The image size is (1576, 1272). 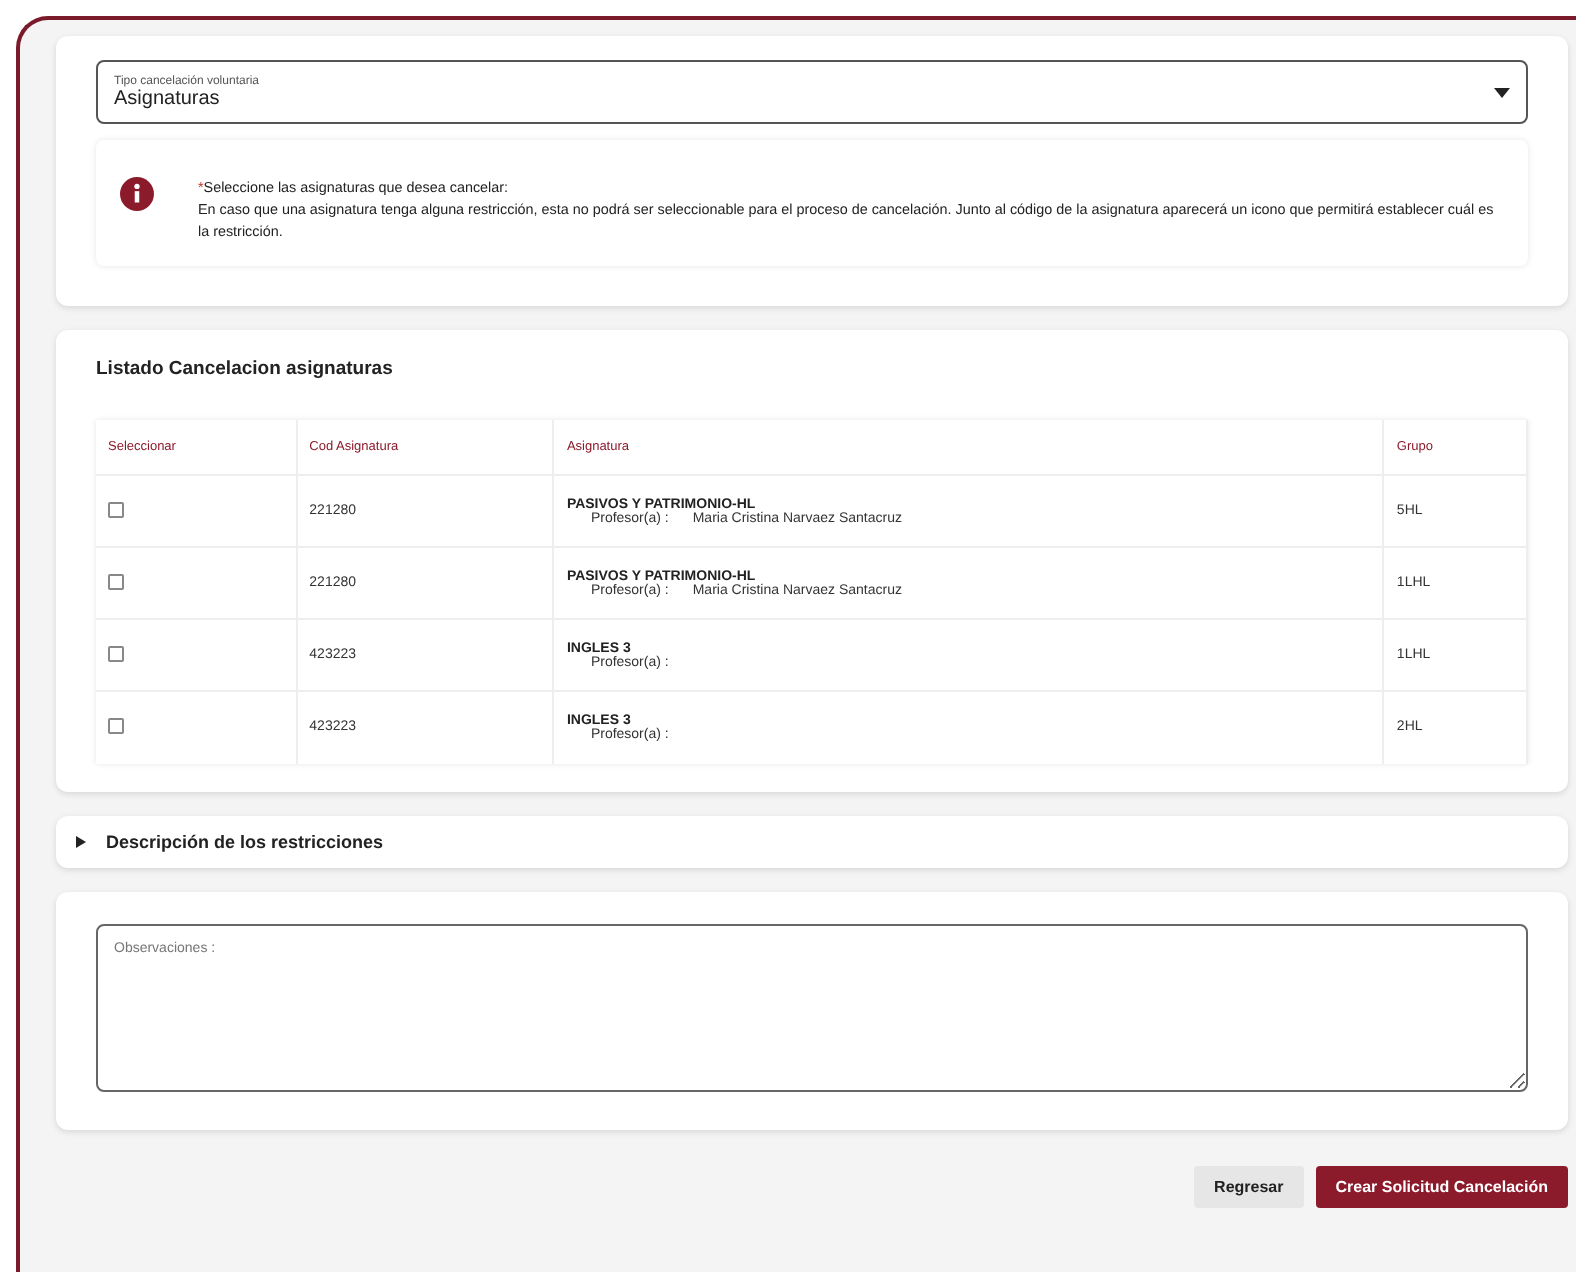 I want to click on info-icon, so click(x=137, y=194).